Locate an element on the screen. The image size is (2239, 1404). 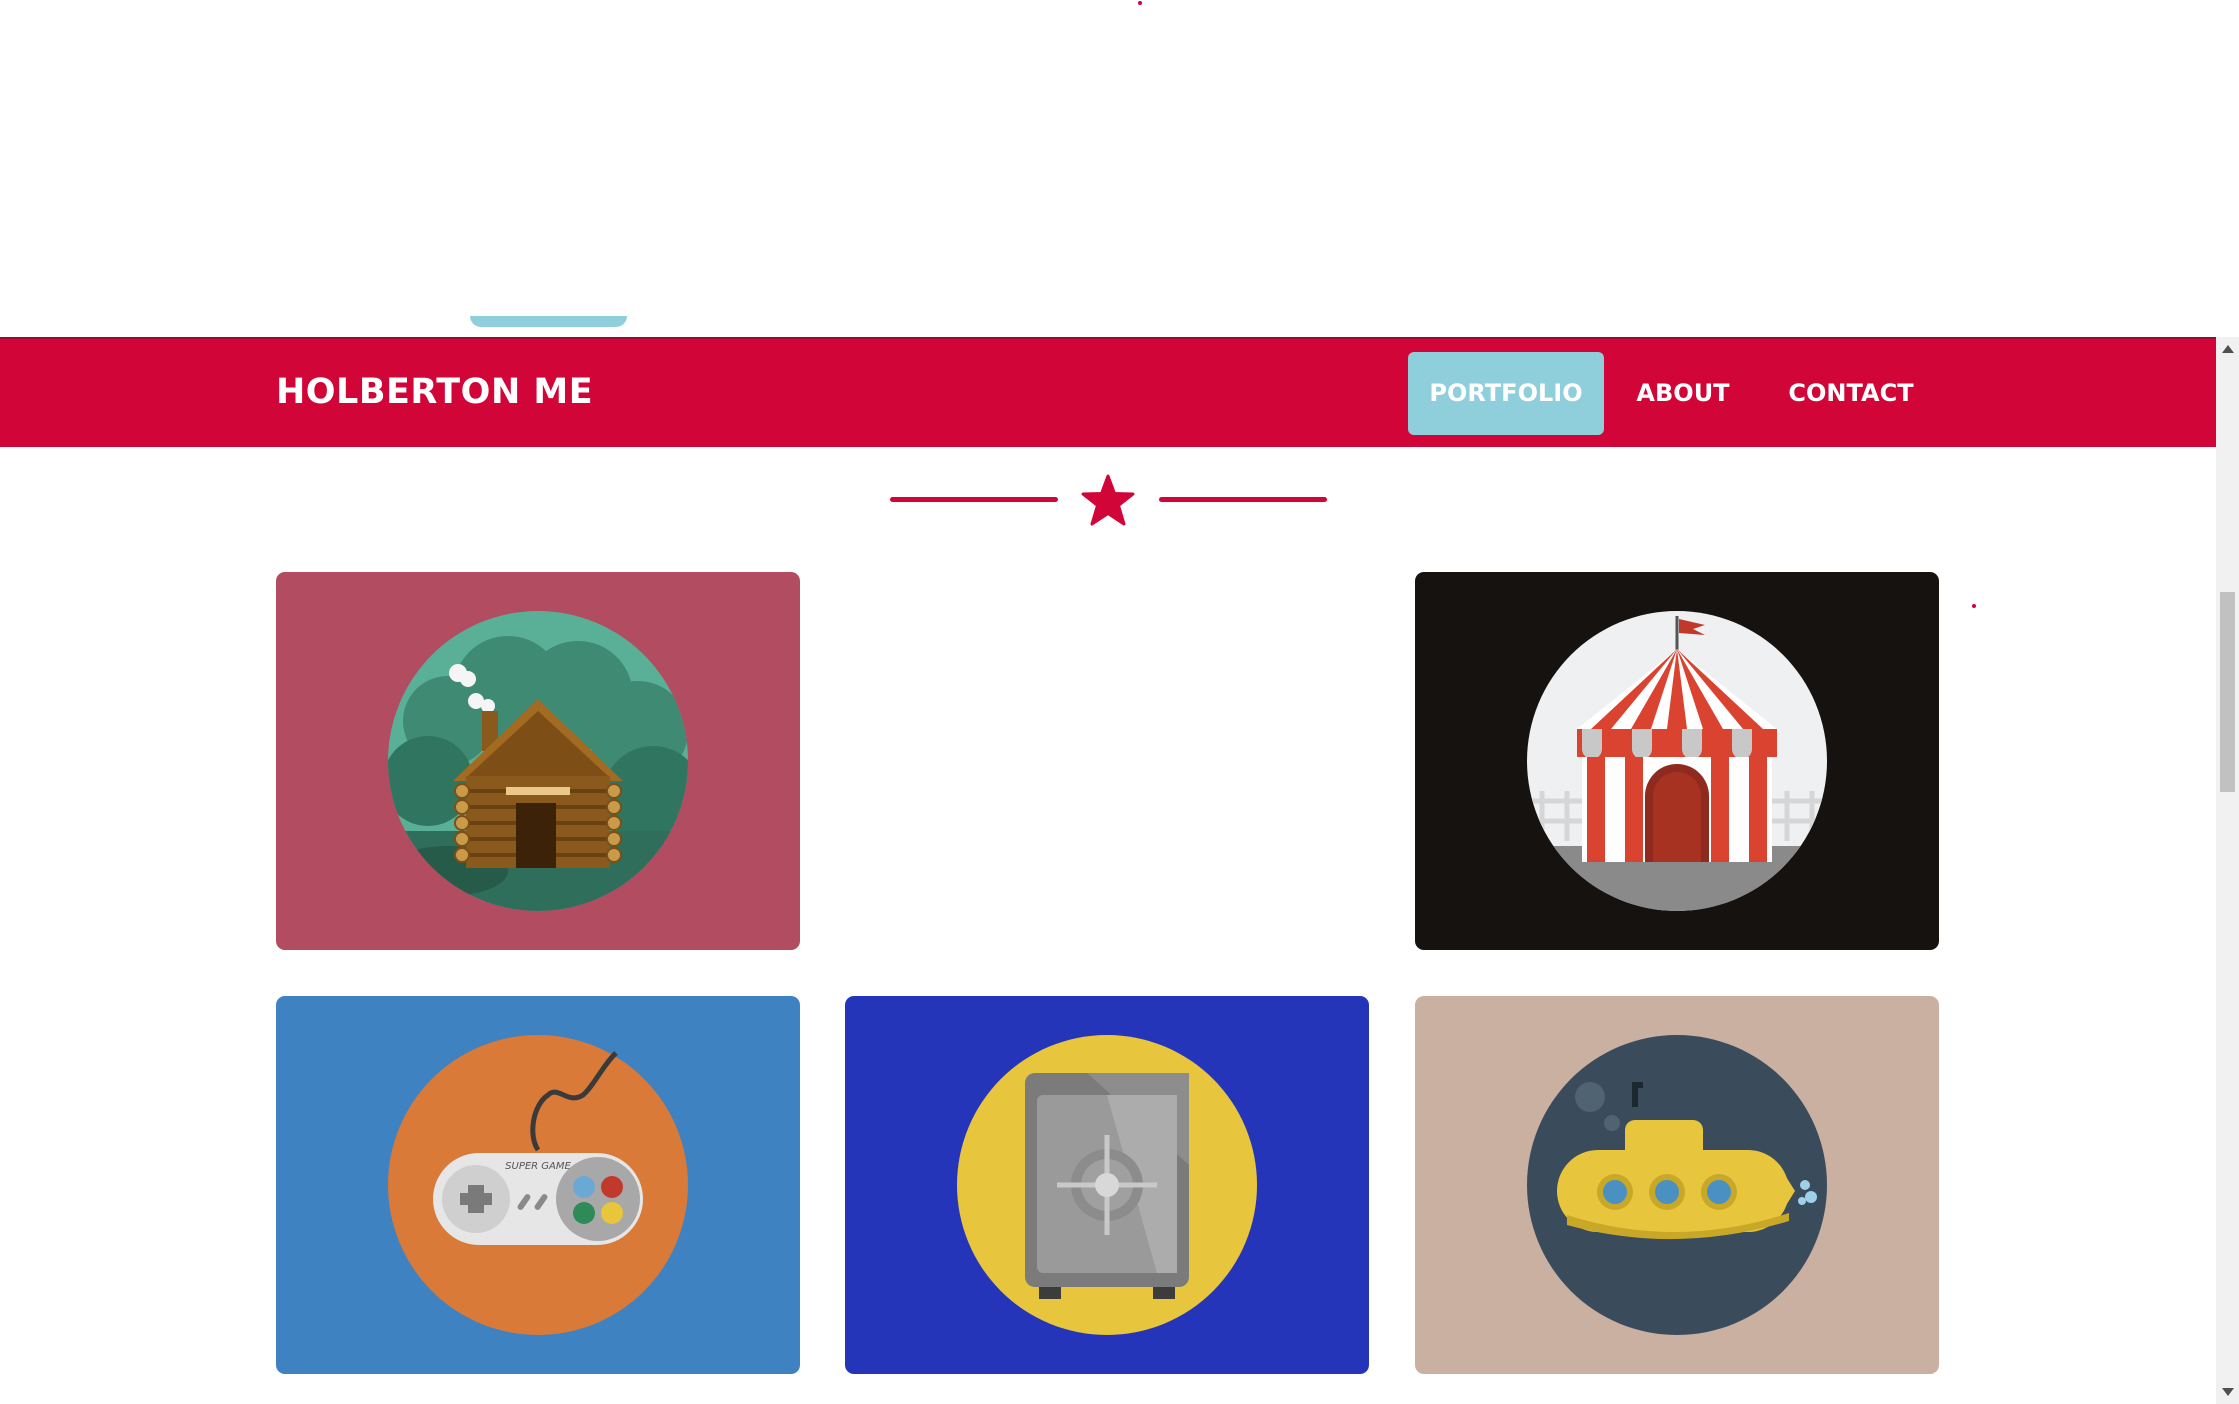
divider-line-left is located at coordinates (974, 499).